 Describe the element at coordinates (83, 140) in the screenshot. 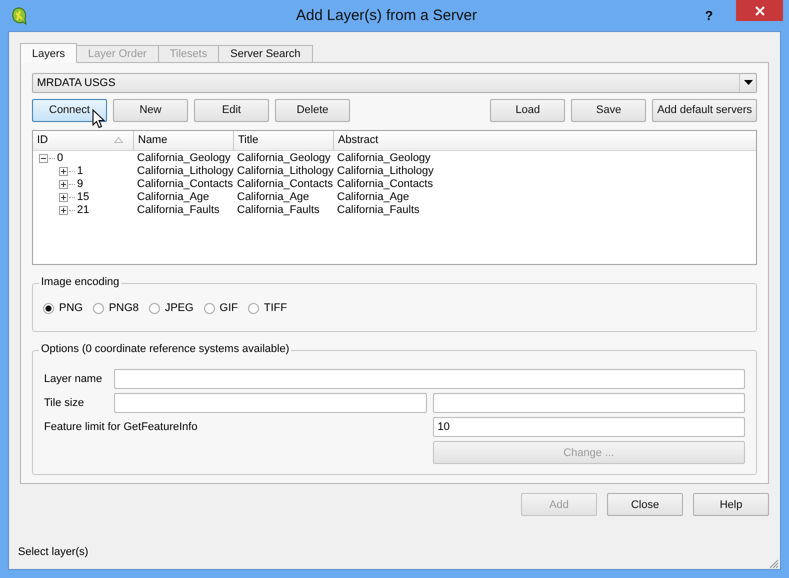

I see `column-header: ID` at that location.